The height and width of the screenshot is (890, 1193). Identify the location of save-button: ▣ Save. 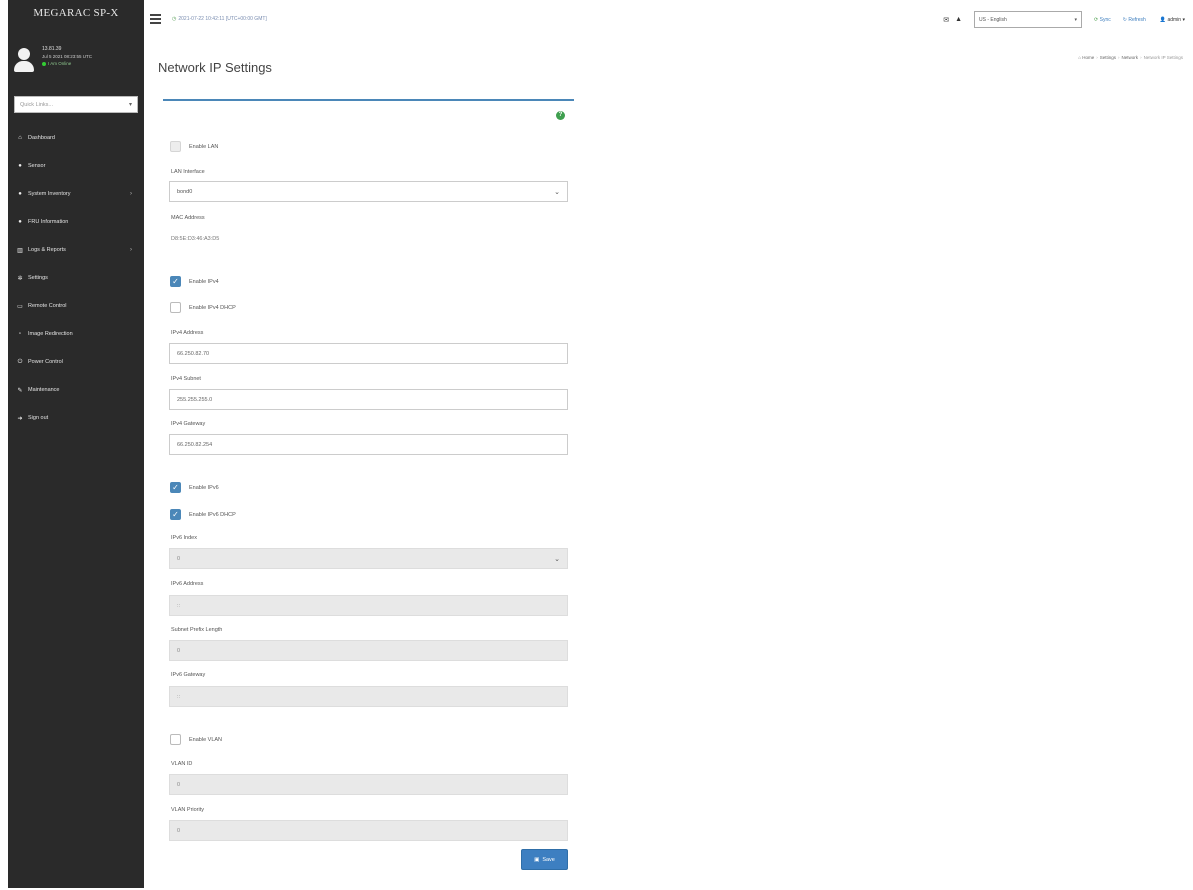
(544, 859).